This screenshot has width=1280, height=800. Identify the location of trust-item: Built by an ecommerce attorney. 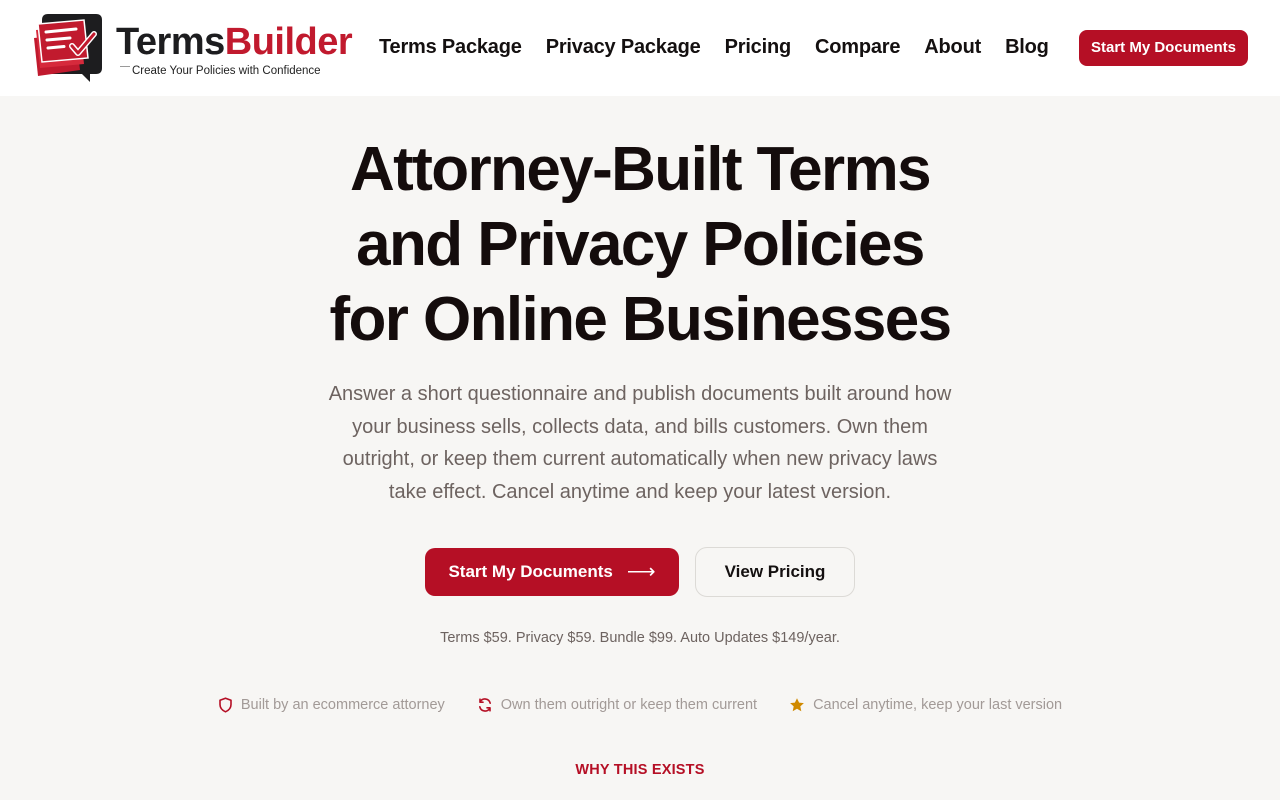
(331, 705).